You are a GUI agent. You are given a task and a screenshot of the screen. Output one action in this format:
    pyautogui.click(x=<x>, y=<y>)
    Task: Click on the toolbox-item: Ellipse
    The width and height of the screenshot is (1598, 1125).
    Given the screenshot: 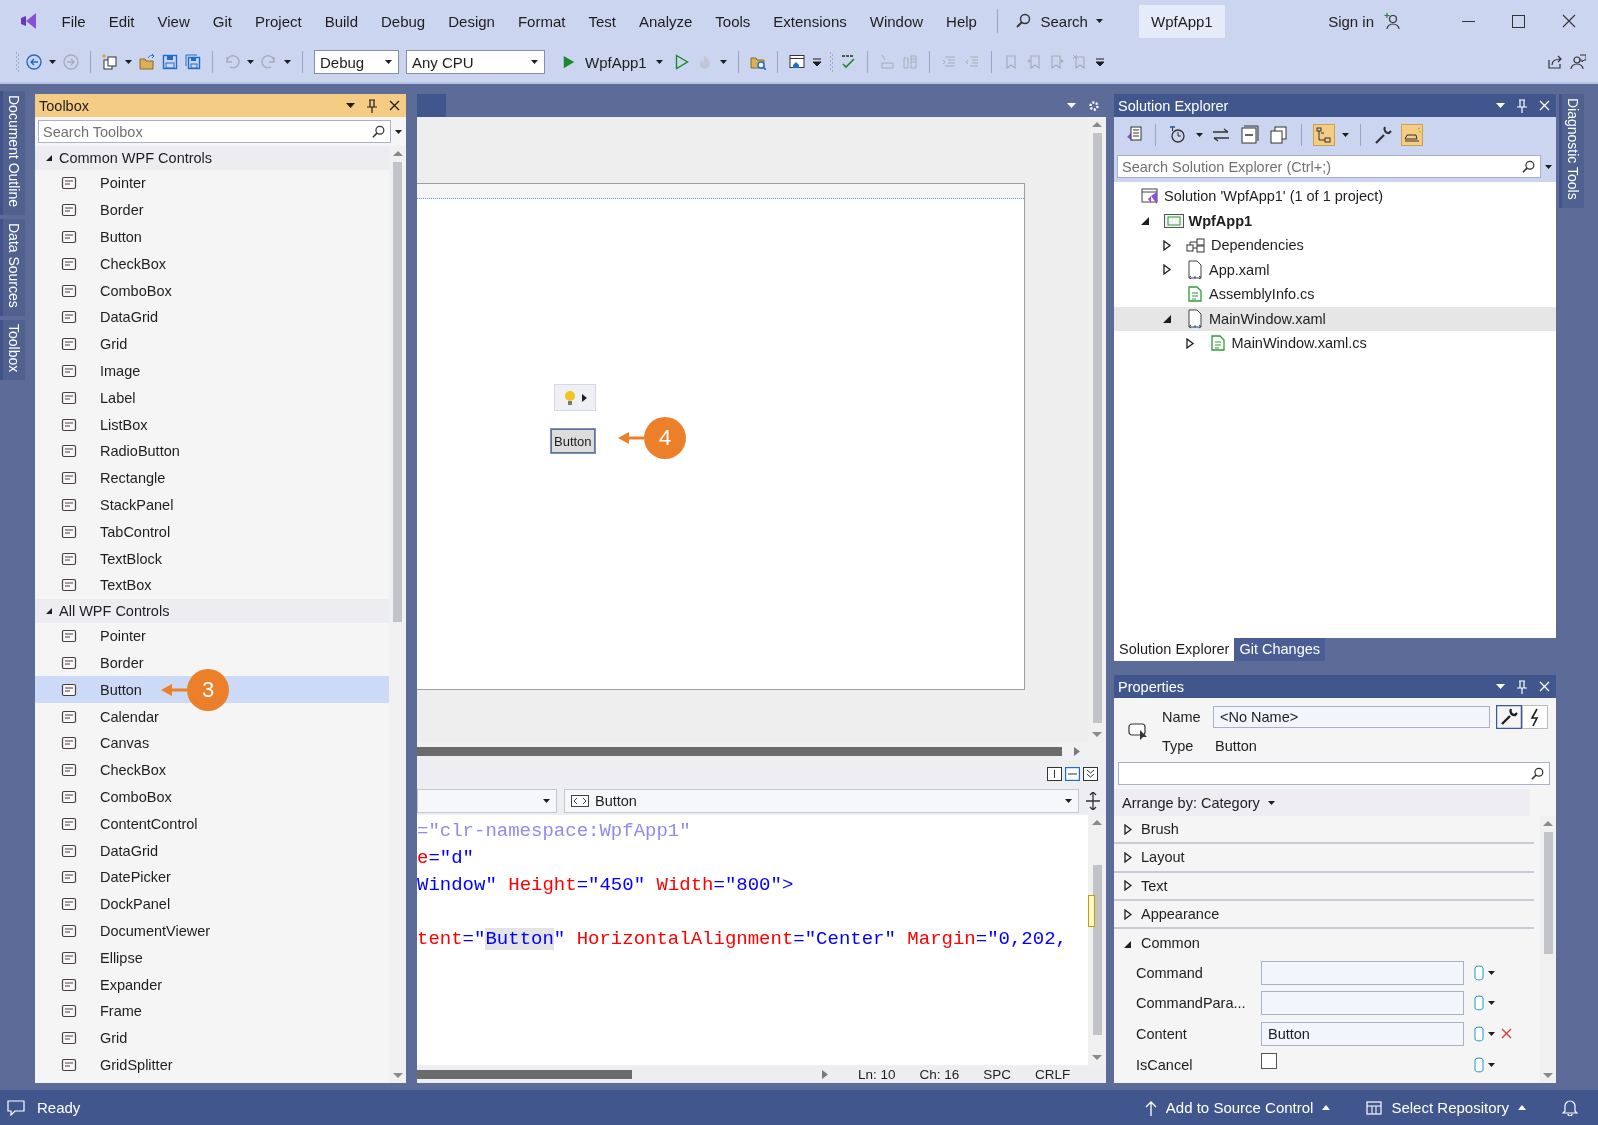 What is the action you would take?
    pyautogui.click(x=212, y=958)
    